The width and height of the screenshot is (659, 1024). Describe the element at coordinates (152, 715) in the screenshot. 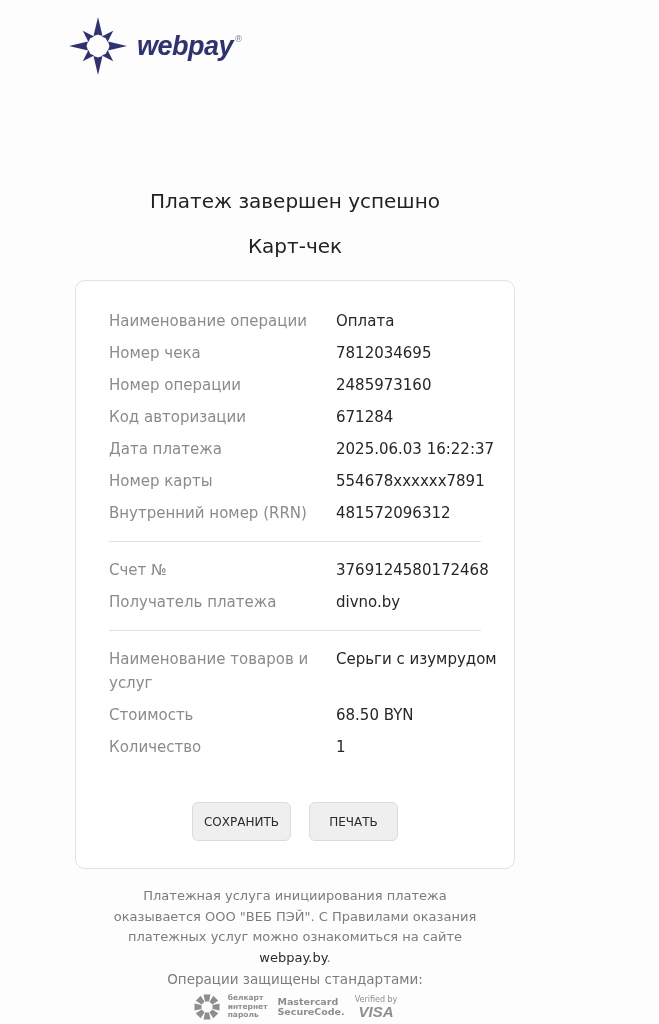

I see `field-label: Стоимость` at that location.